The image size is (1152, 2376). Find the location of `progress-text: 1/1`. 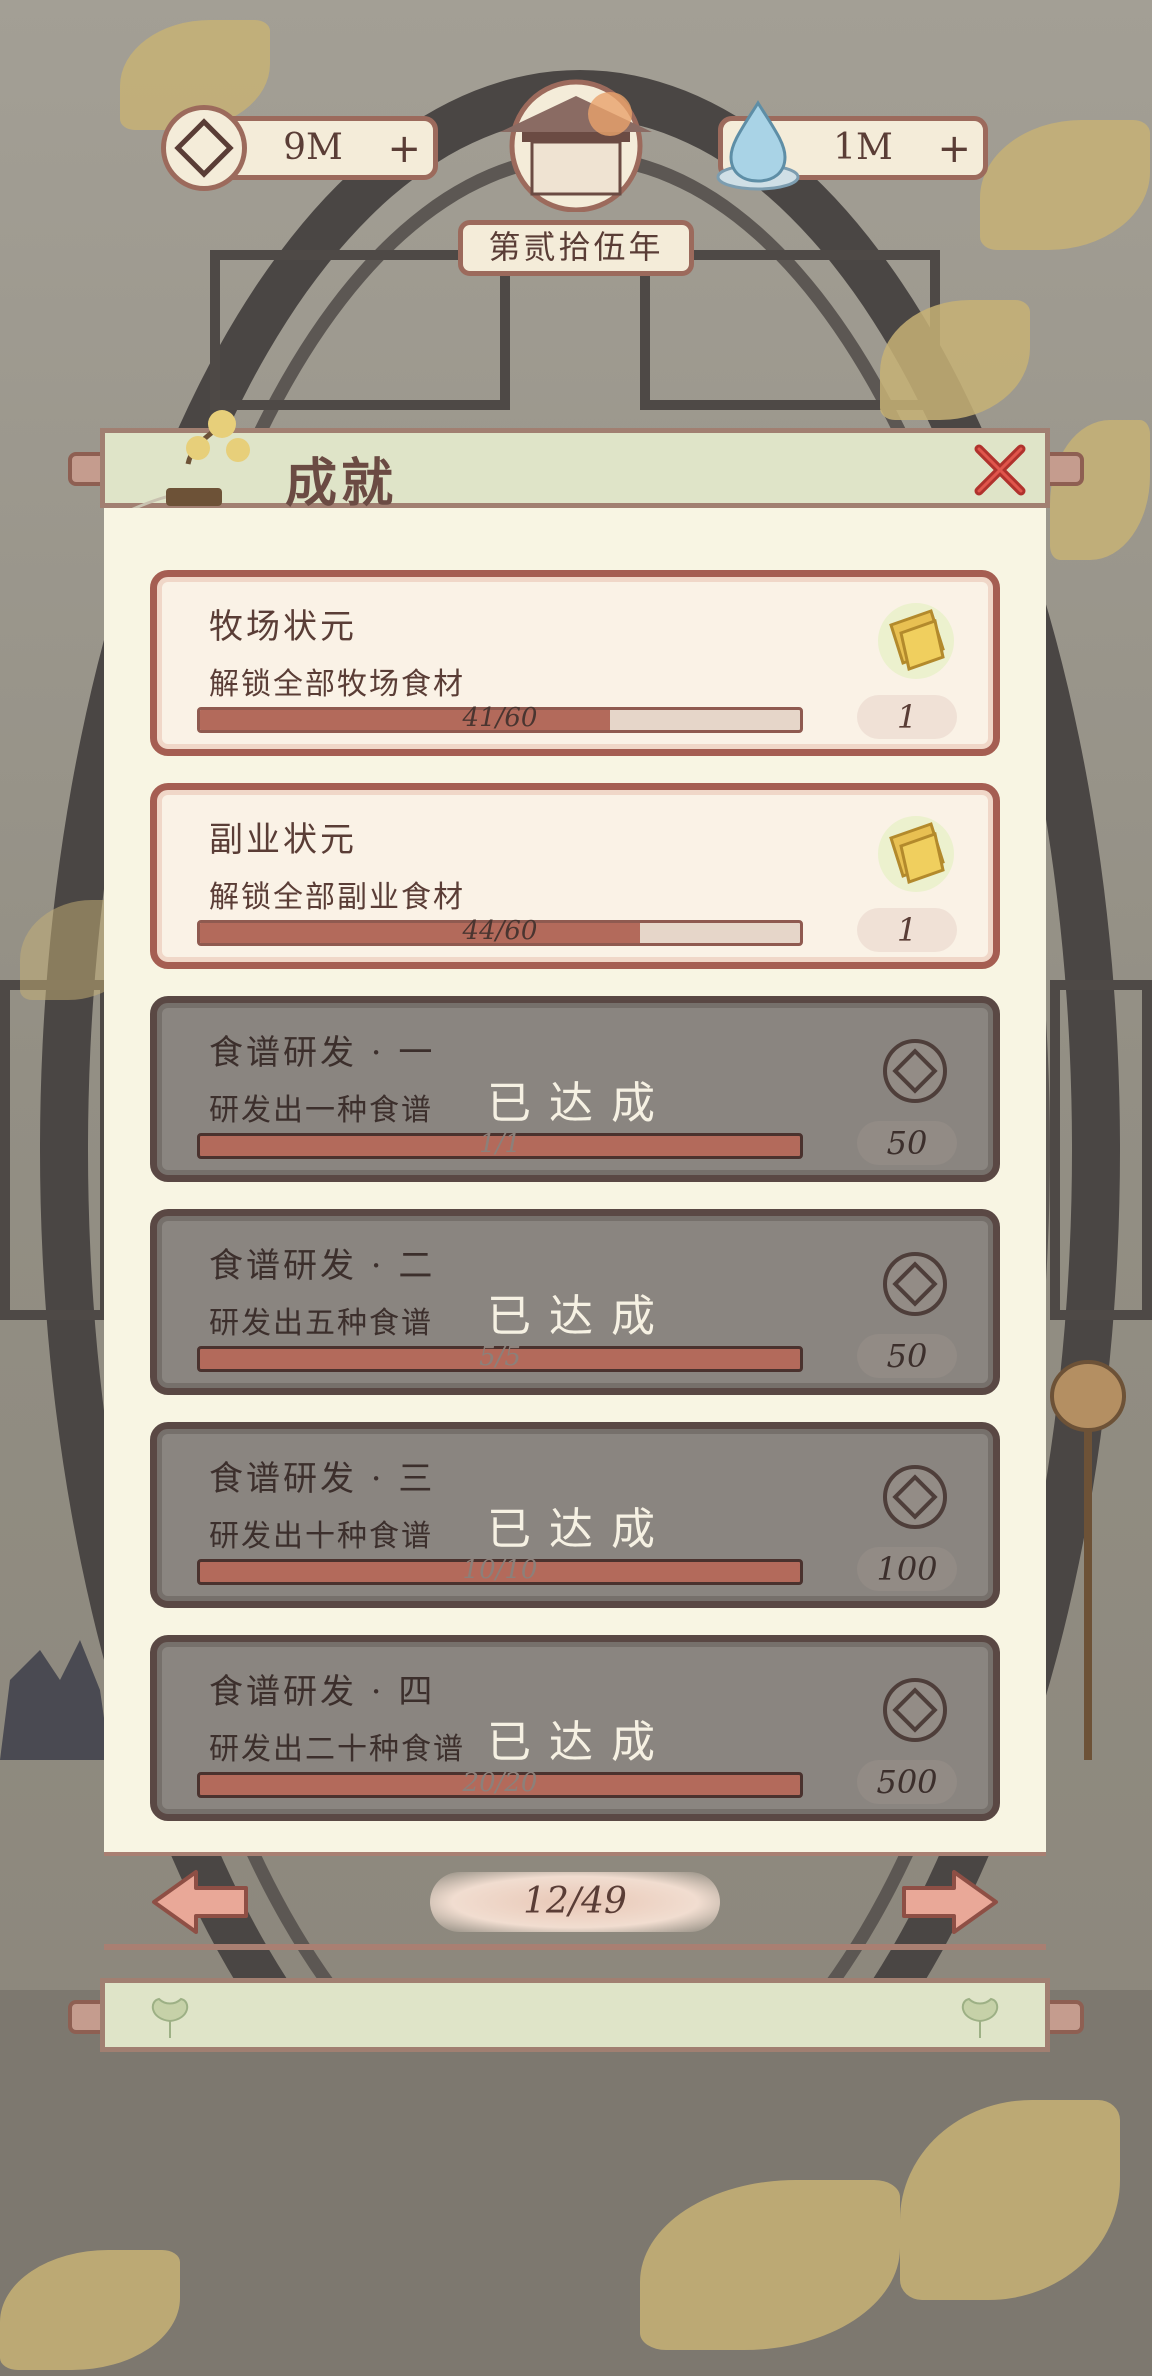

progress-text: 1/1 is located at coordinates (500, 1144).